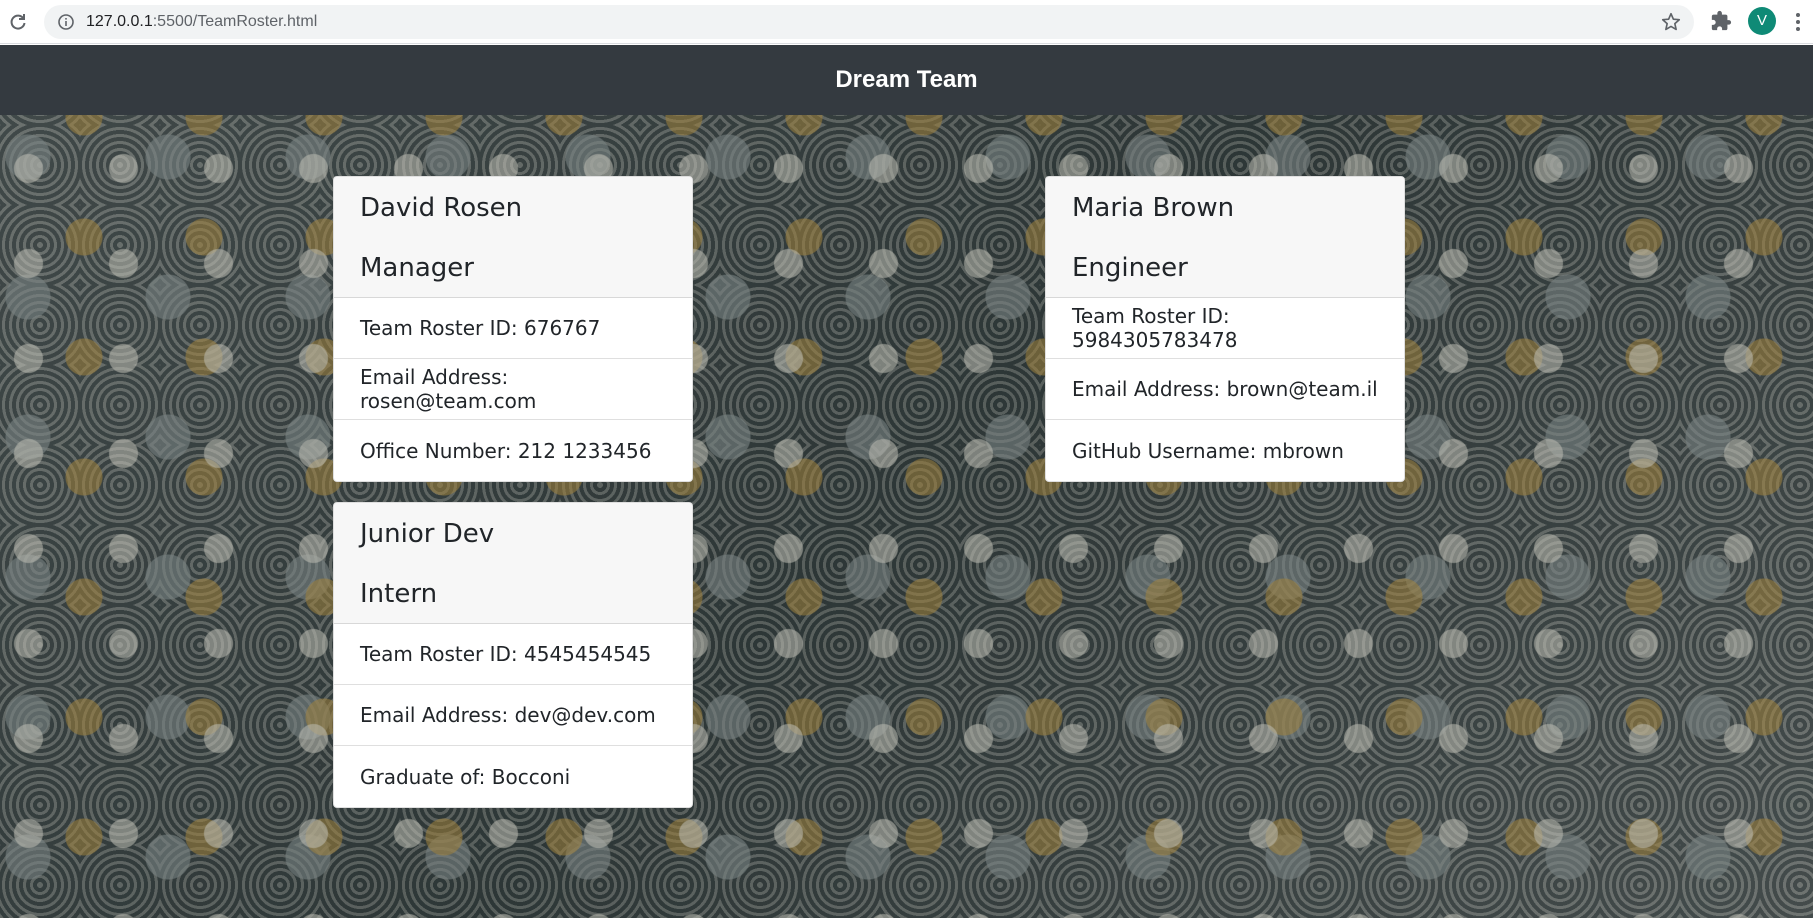 This screenshot has width=1813, height=920. I want to click on url-path: :5500/TeamRoster.html, so click(235, 21).